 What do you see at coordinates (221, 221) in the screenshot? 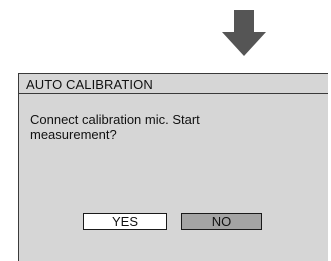
I see `no-button: NO` at bounding box center [221, 221].